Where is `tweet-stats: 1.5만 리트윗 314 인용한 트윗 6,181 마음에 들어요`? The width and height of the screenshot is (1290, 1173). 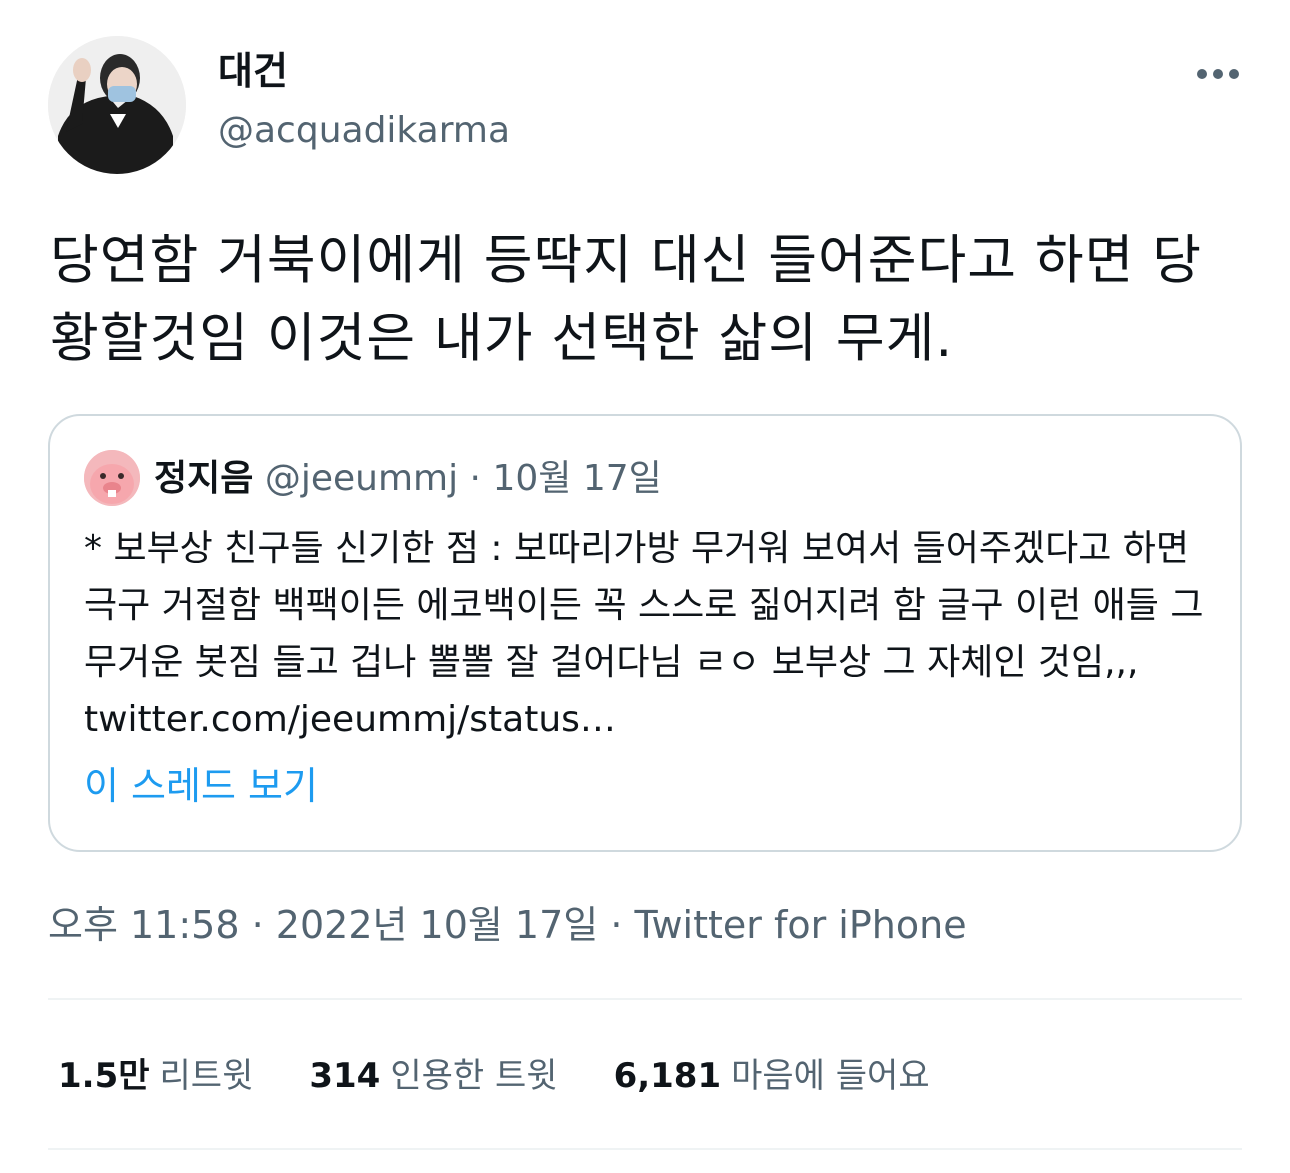 tweet-stats: 1.5만 리트윗 314 인용한 트윗 6,181 마음에 들어요 is located at coordinates (494, 1076).